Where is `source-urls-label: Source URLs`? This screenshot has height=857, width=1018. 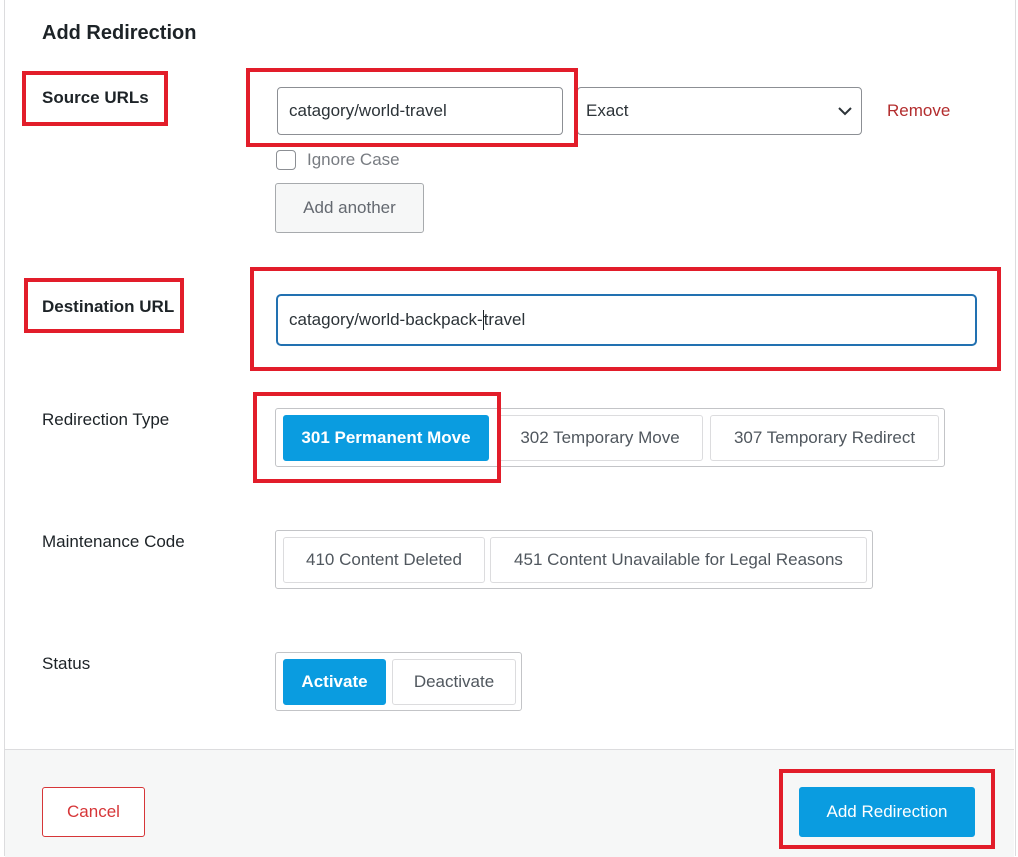 source-urls-label: Source URLs is located at coordinates (95, 97).